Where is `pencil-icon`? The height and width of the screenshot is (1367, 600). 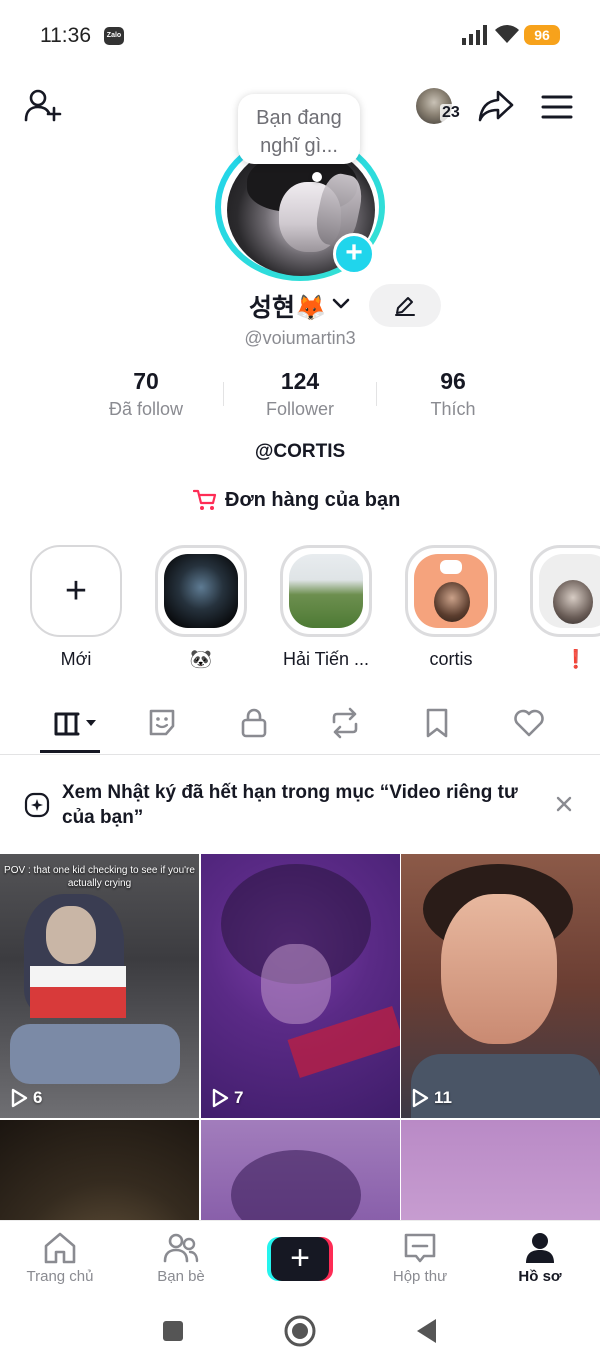
pencil-icon is located at coordinates (405, 306).